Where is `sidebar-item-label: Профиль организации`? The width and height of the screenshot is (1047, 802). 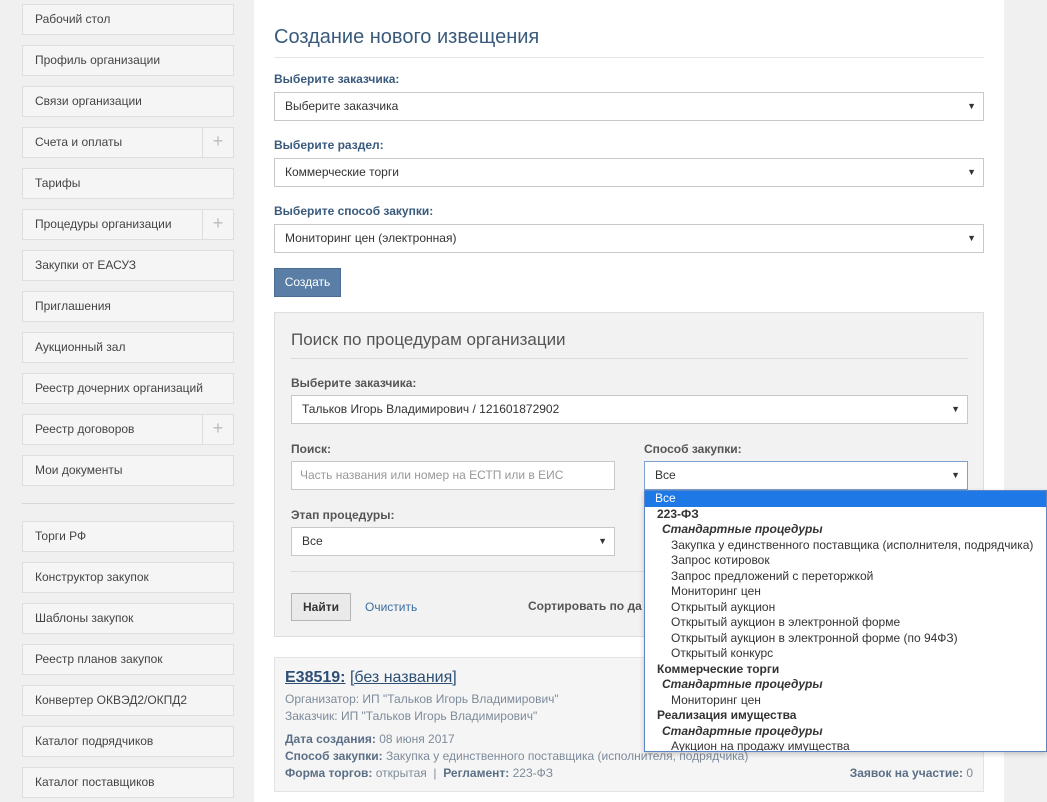 sidebar-item-label: Профиль организации is located at coordinates (98, 60).